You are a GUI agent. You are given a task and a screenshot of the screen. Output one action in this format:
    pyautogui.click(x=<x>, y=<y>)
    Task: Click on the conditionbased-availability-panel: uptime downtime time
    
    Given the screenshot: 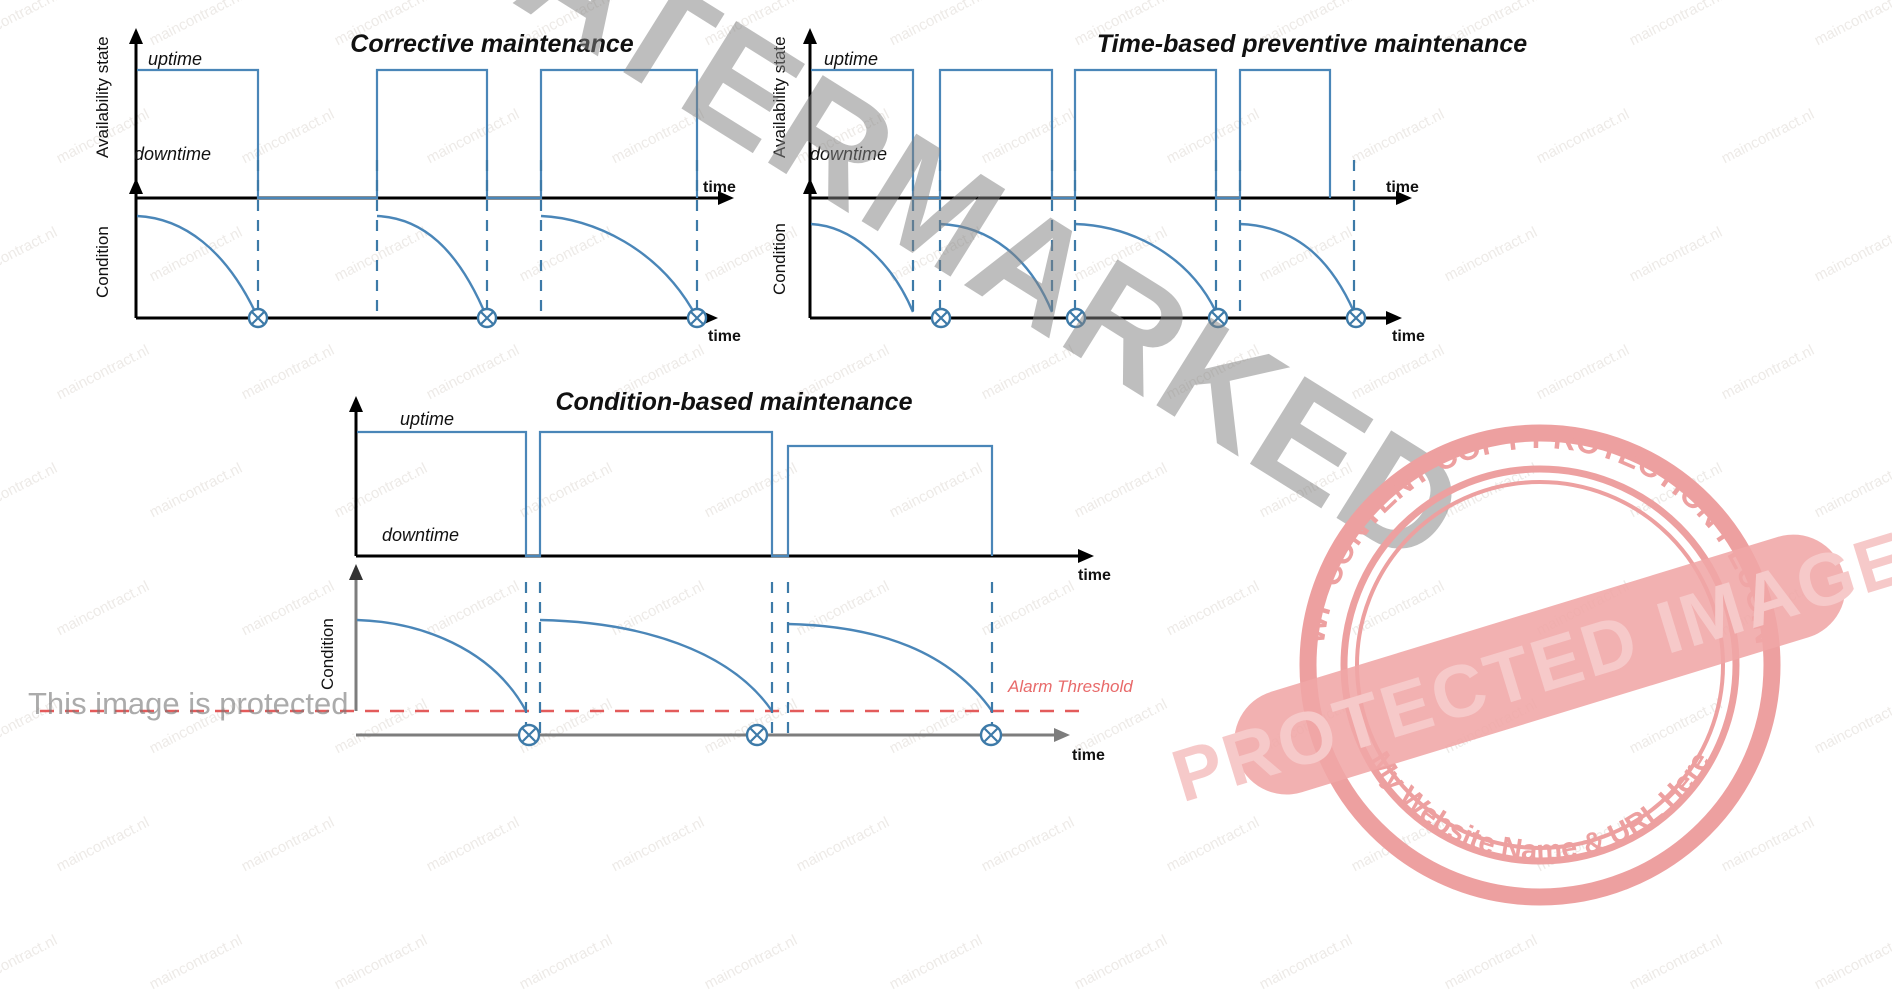 What is the action you would take?
    pyautogui.click(x=730, y=490)
    